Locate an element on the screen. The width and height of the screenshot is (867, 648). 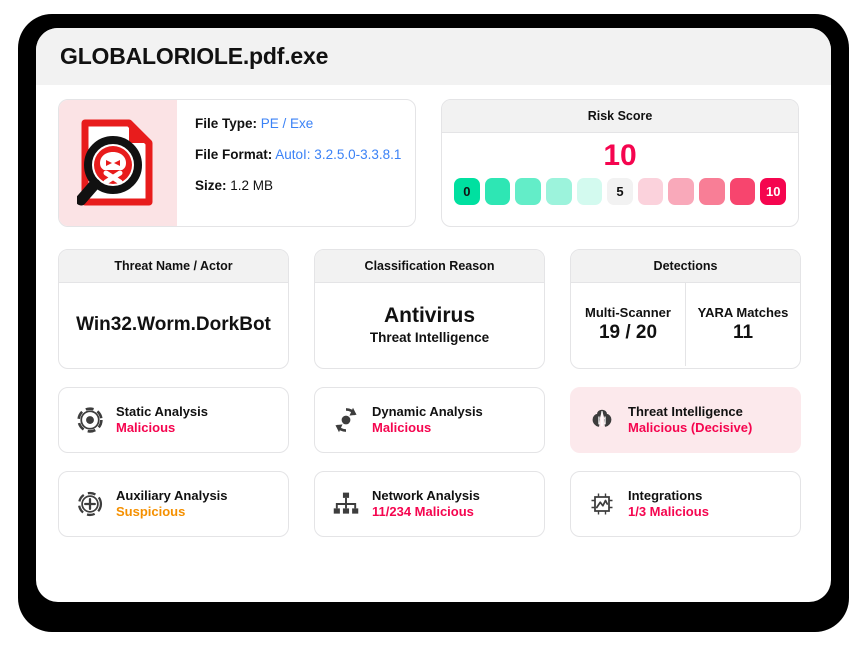
verdict-tile-text: Static Analysis Malicious is located at coordinates (162, 420).